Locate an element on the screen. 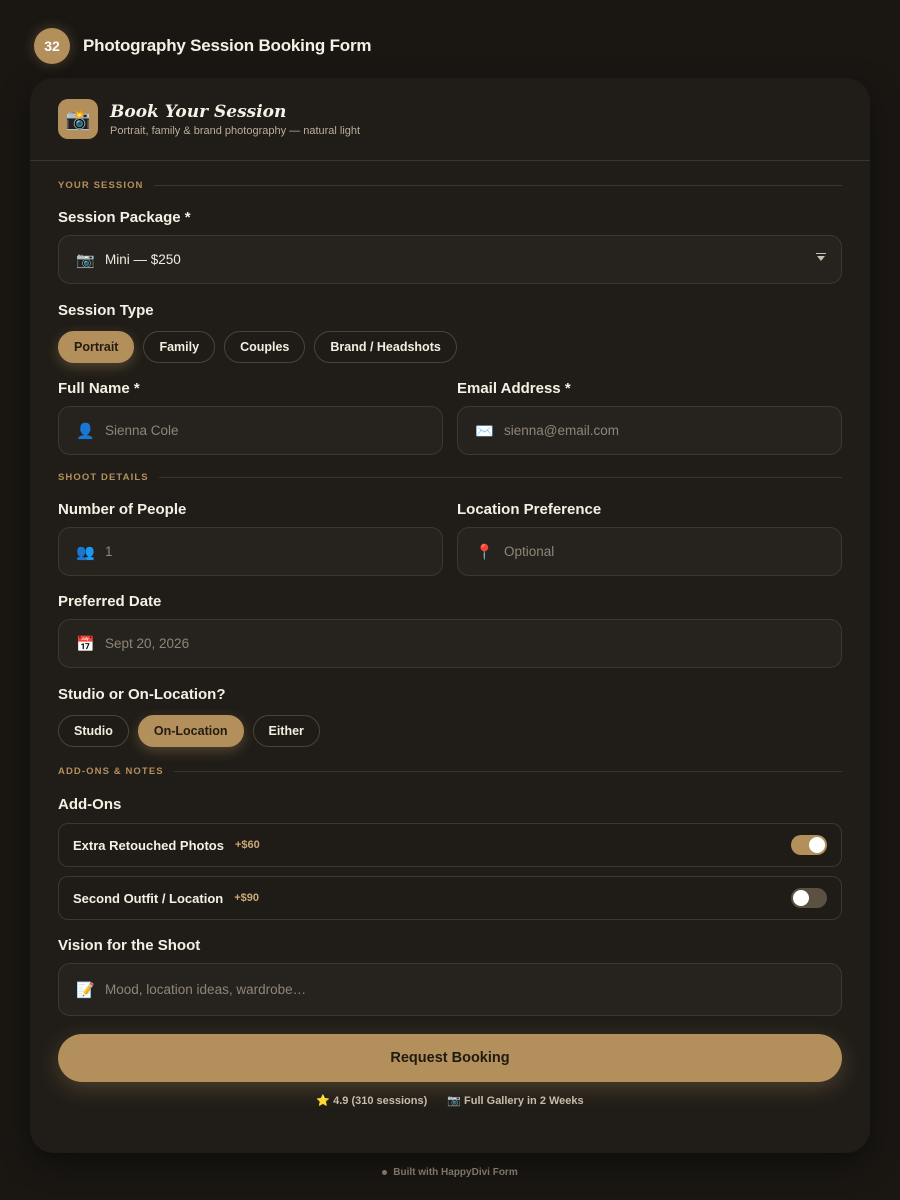 The width and height of the screenshot is (900, 1200). people-label: Number of People is located at coordinates (122, 509).